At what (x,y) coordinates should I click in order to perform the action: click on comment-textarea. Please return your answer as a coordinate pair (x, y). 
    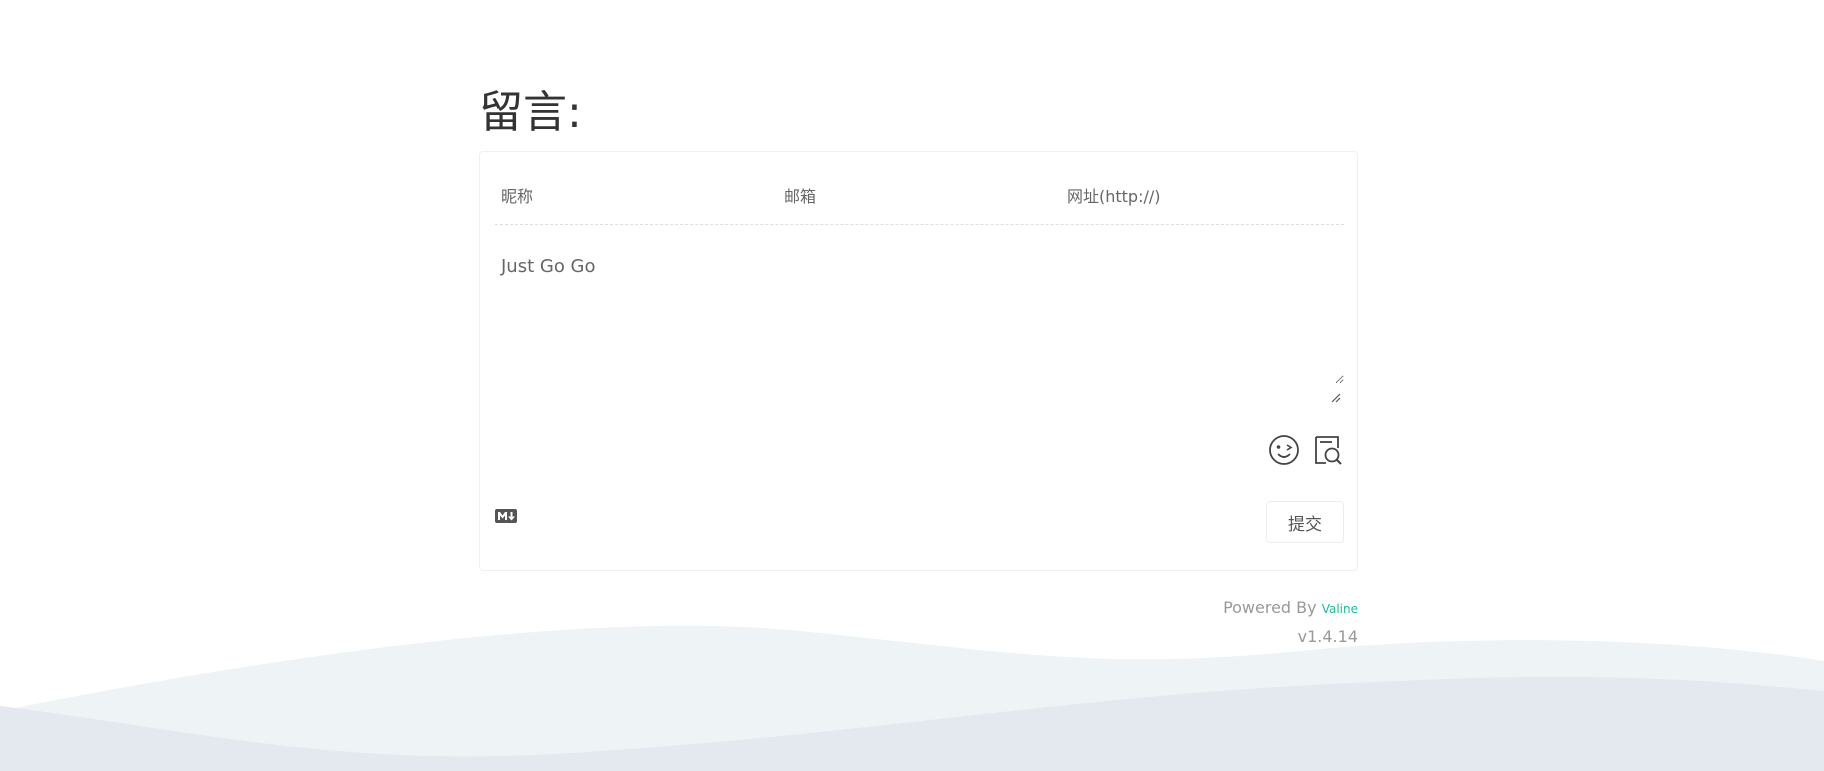
    Looking at the image, I should click on (919, 309).